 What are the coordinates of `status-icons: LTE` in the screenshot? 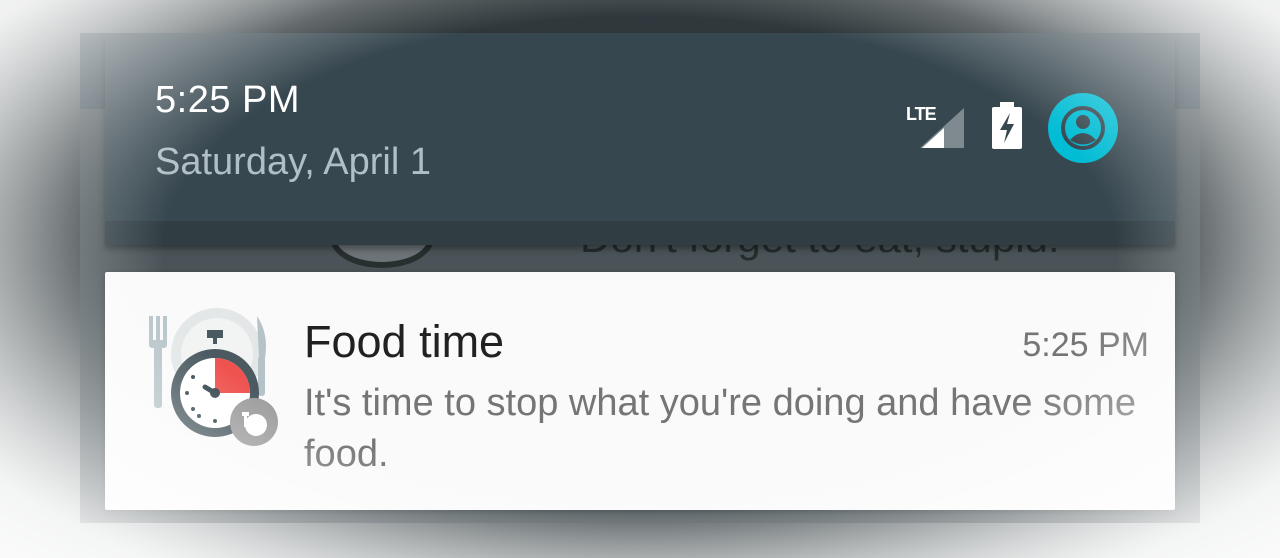 It's located at (1012, 128).